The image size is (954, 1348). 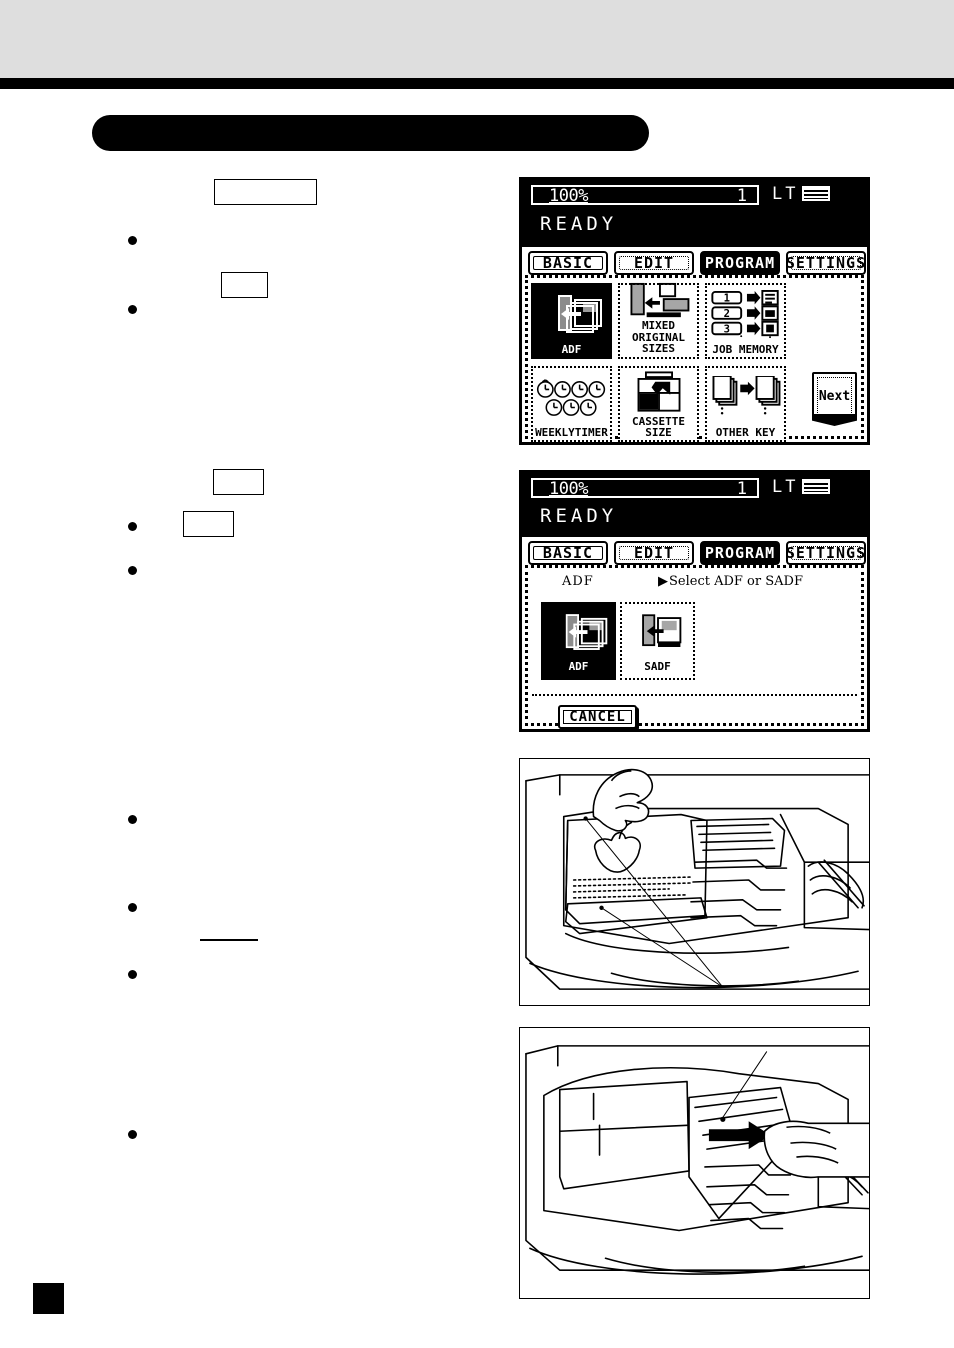 I want to click on key-other-key-label: OTHER KEY, so click(x=745, y=432).